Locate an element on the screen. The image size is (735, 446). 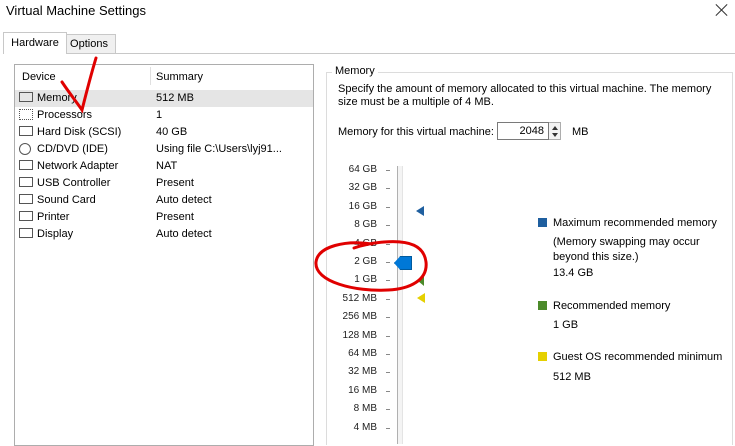
scale-label: 128 MB is located at coordinates (359, 335).